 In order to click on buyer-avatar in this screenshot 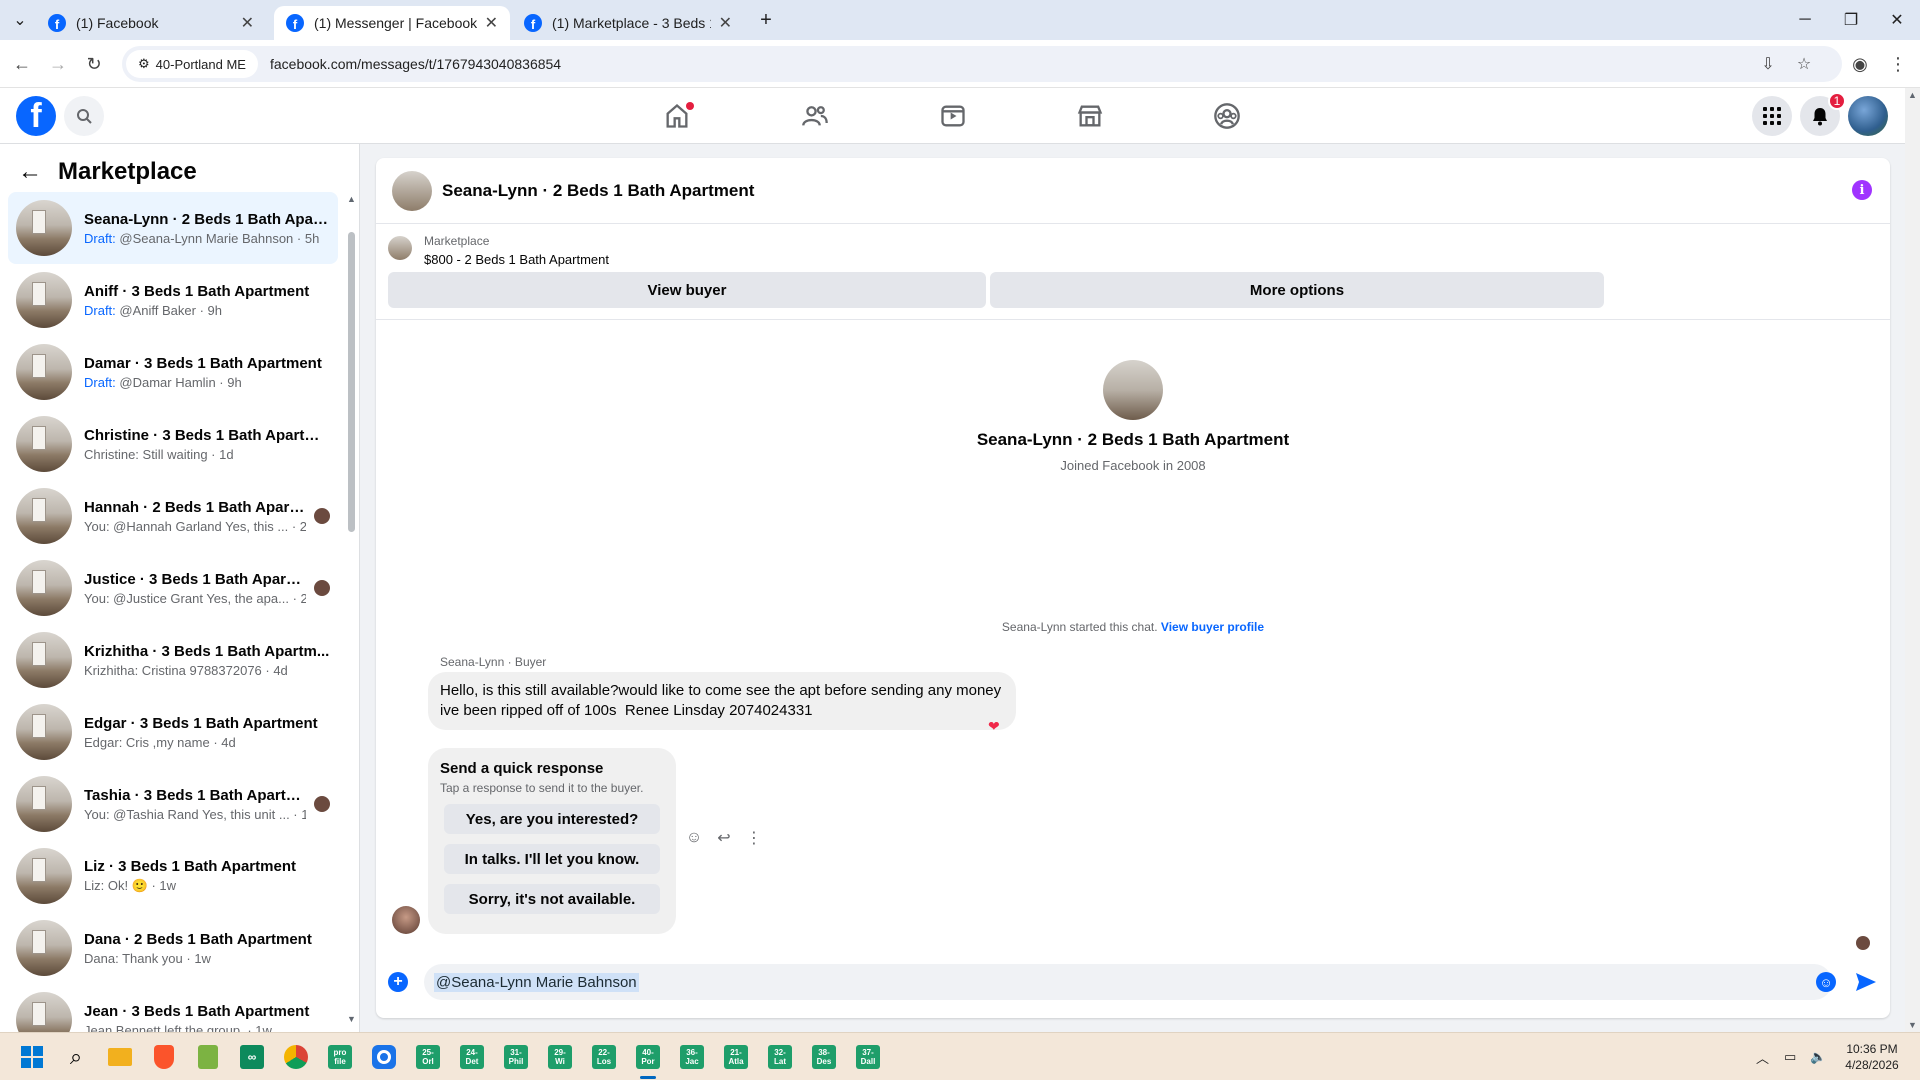, I will do `click(1133, 390)`.